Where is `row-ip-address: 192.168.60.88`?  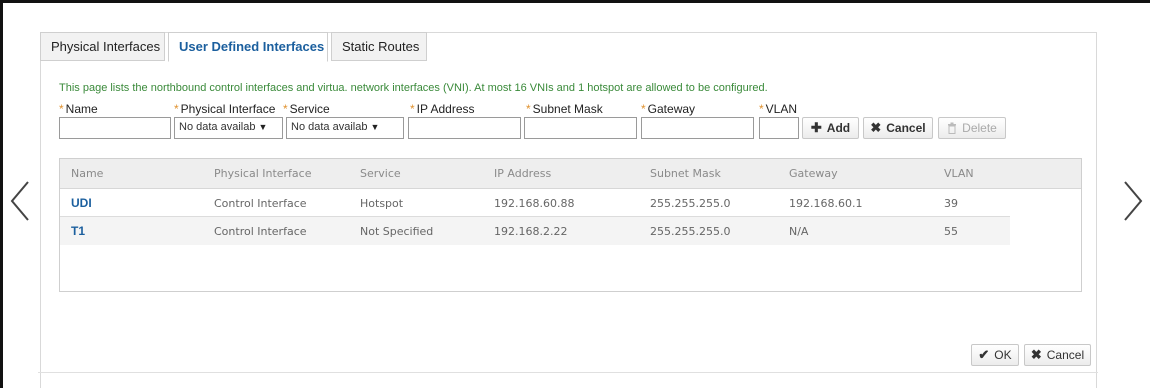 row-ip-address: 192.168.60.88 is located at coordinates (534, 203).